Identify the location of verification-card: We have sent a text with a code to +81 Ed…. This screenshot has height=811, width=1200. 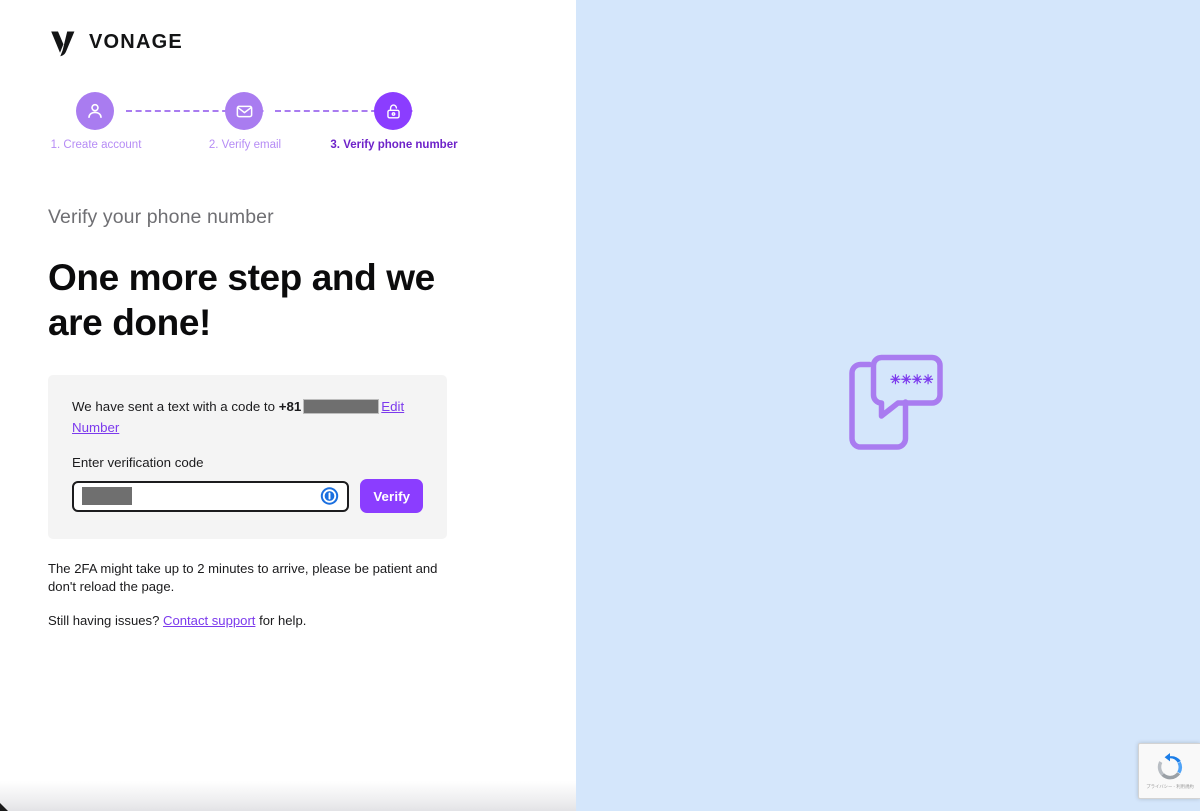
(247, 457).